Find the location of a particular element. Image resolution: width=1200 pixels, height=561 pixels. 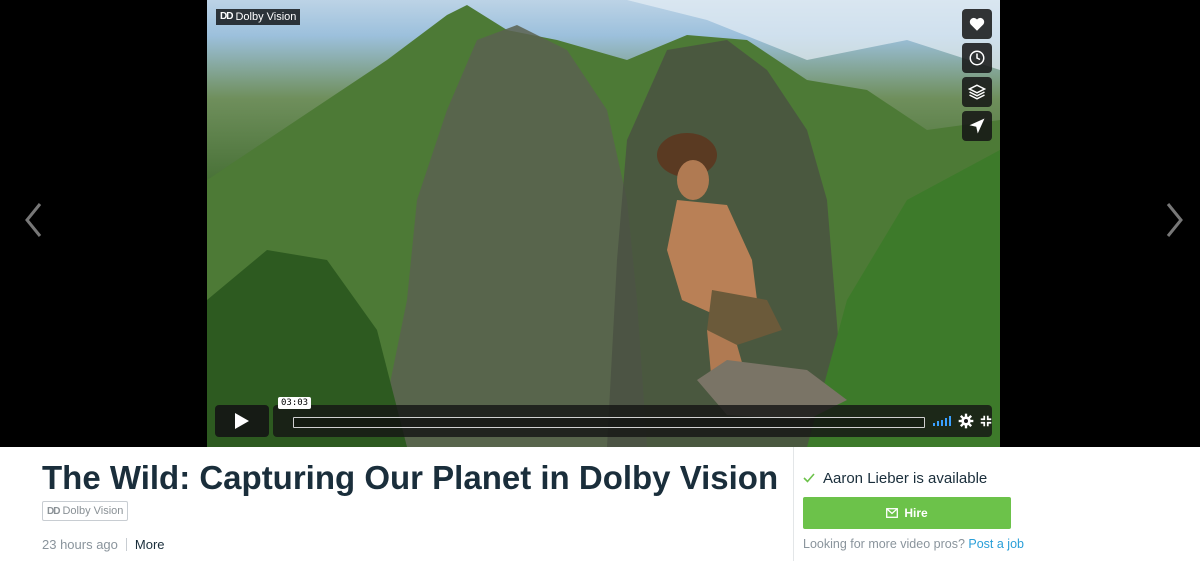

chevron-right-icon is located at coordinates (1174, 220).